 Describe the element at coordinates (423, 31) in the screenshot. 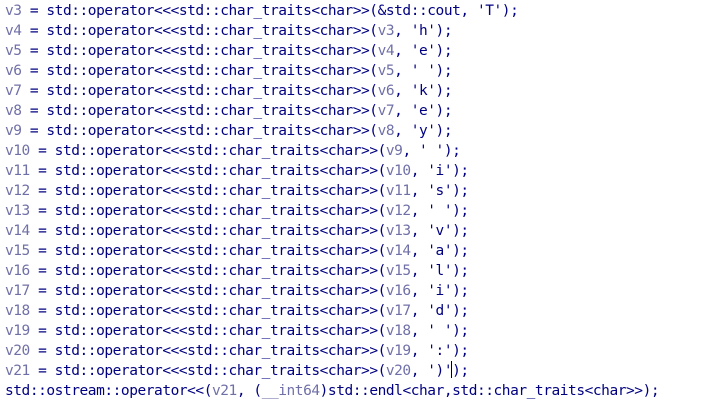

I see `code-token: , 'h');` at that location.